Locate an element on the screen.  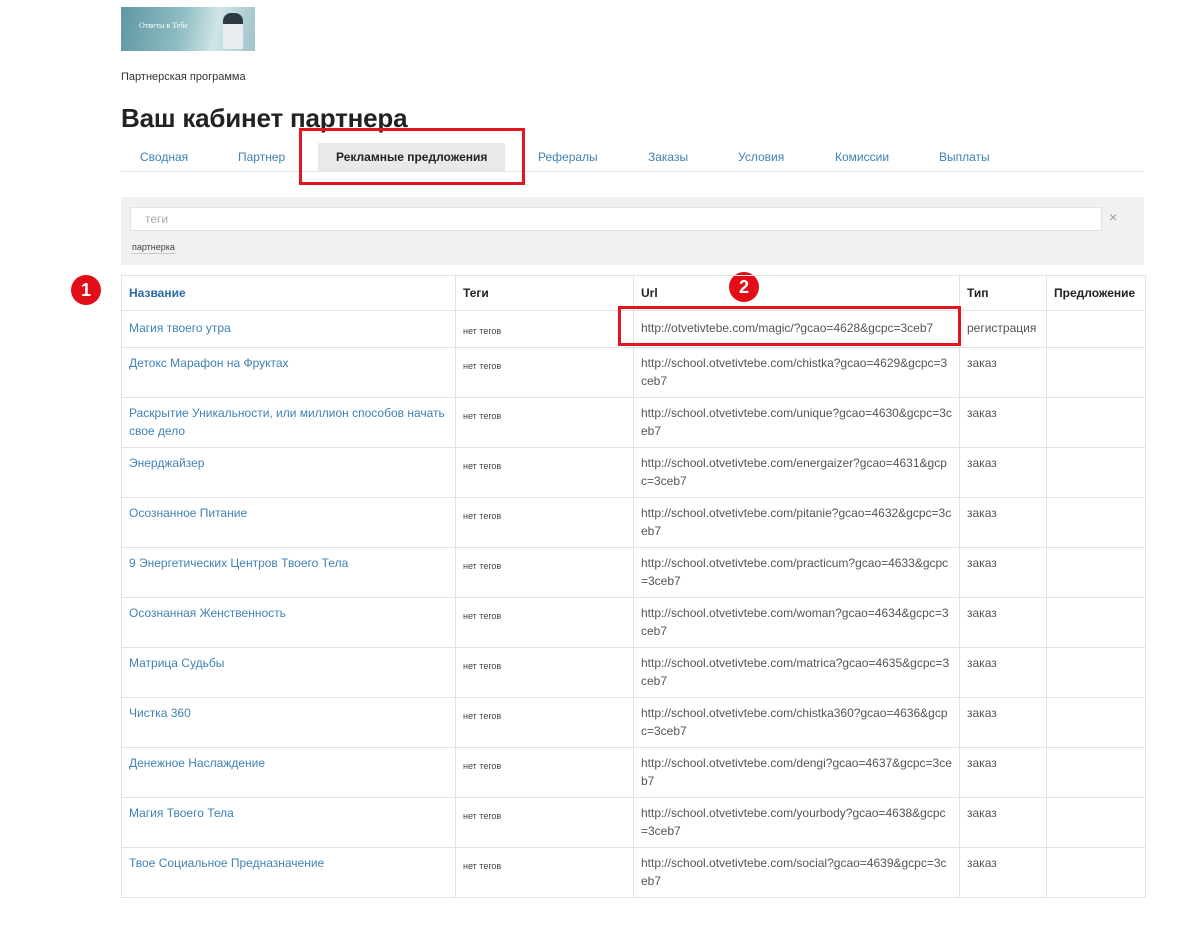
close-icon: × is located at coordinates (1113, 217).